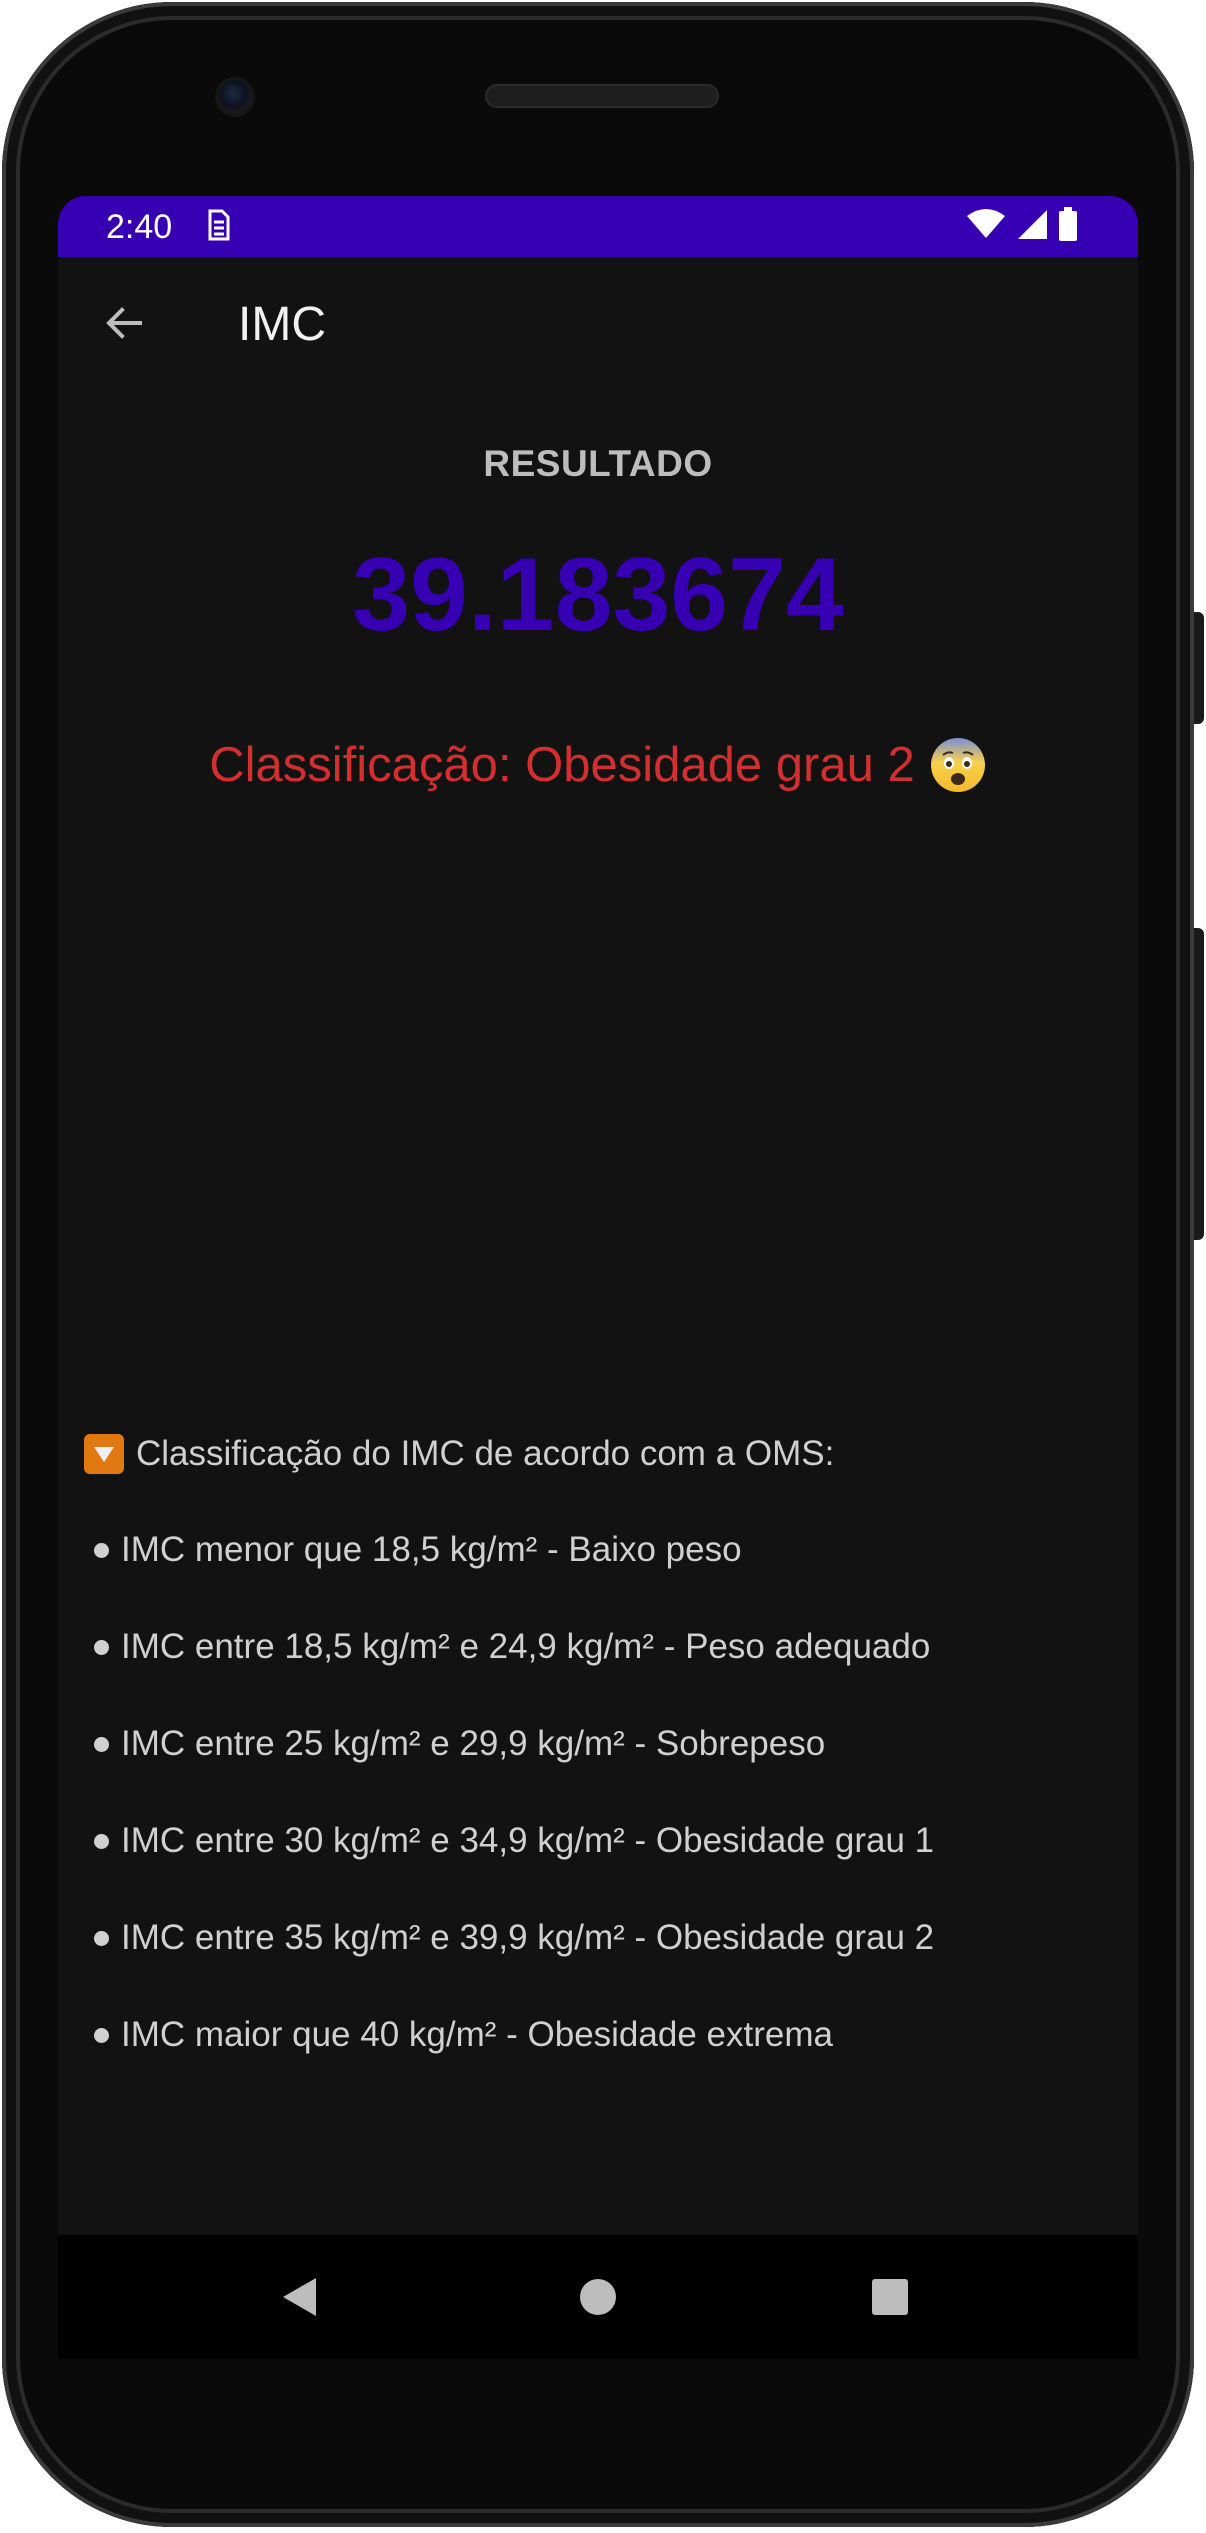 This screenshot has width=1206, height=2533. I want to click on fearful-face-icon, so click(957, 765).